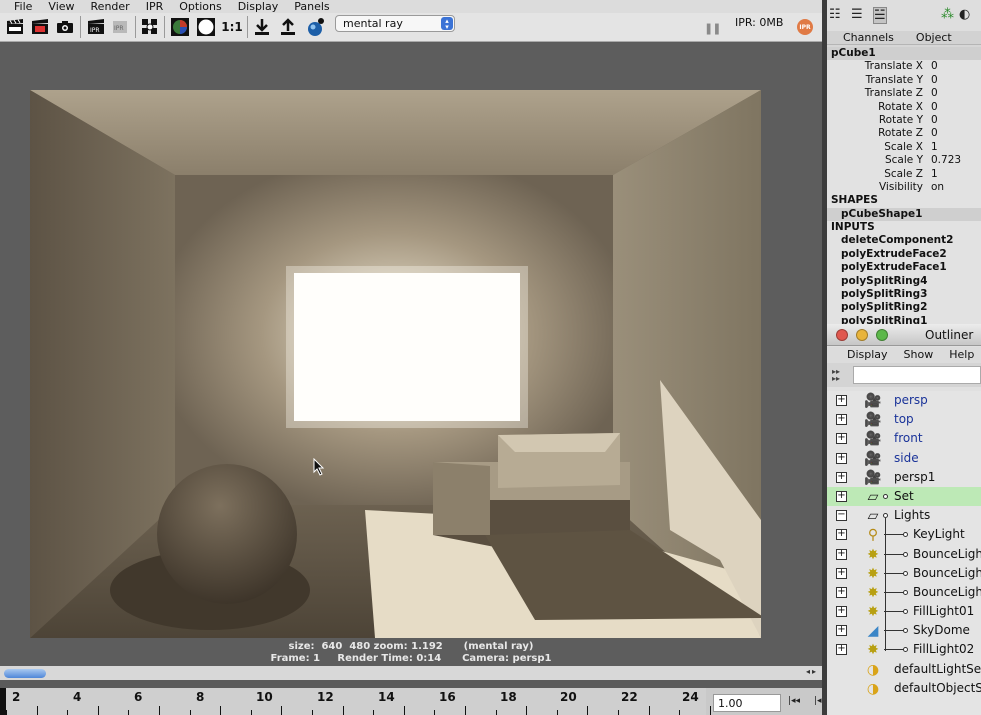 The image size is (981, 715). I want to click on keep-image-button, so click(262, 27).